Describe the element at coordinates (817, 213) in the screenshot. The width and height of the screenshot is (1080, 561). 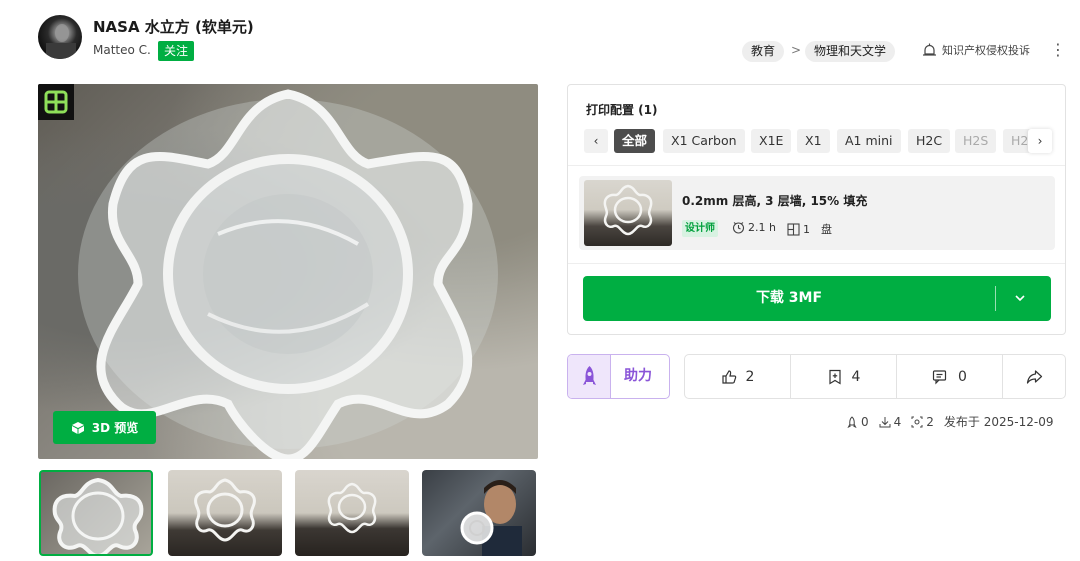
I see `print-profile-item: 0.2mm 层高, 3 层墙, 15% 填充 设计师 2.1 h 1 盘` at that location.